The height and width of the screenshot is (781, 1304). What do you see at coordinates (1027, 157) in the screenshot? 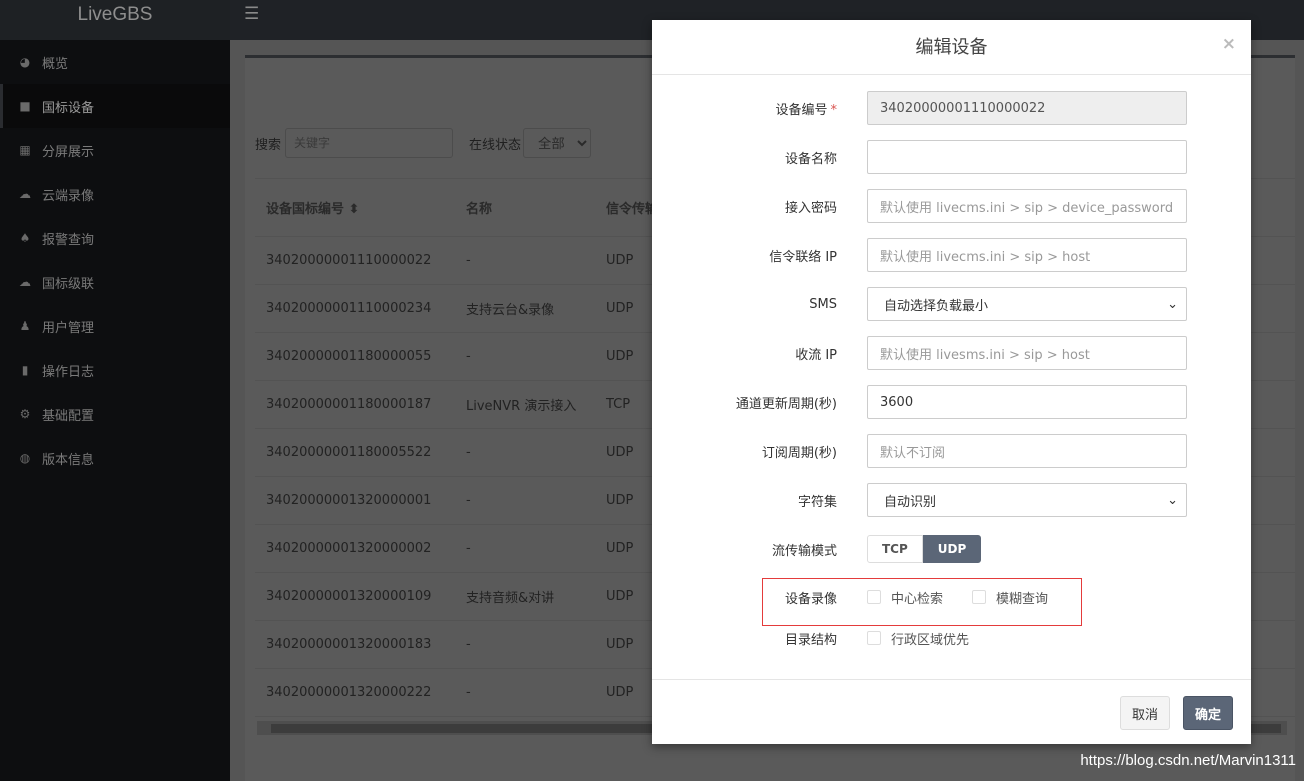
I see `device-name-field` at bounding box center [1027, 157].